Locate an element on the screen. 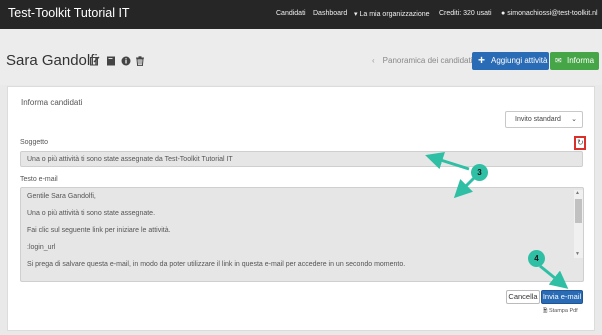  annotation-overlay is located at coordinates (497, 220).